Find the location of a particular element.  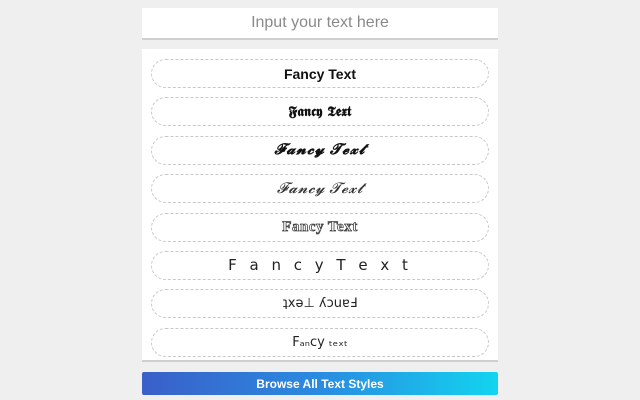

style-option-gothic: 𝕱𝖆𝖓𝖈𝖞 𝕿𝖊𝖝𝖙 is located at coordinates (320, 112).